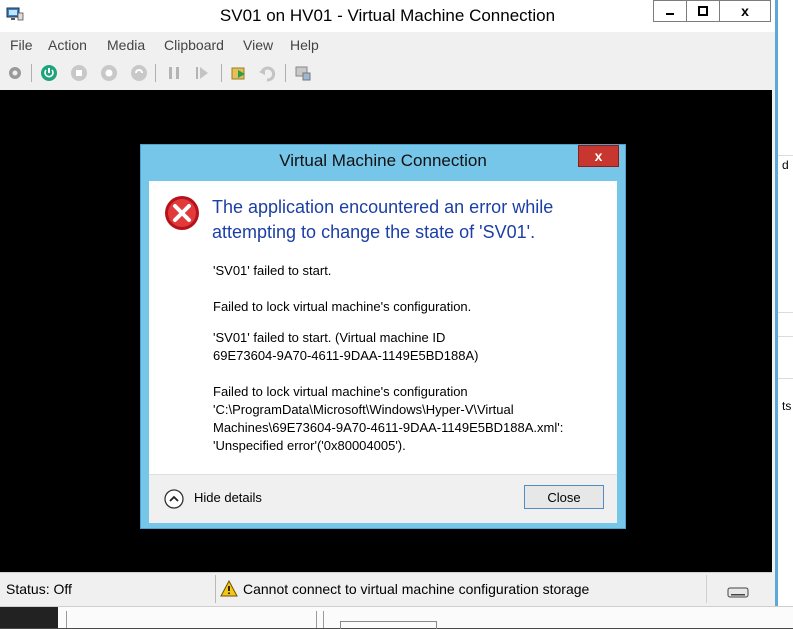  What do you see at coordinates (670, 11) in the screenshot?
I see `minimize-button` at bounding box center [670, 11].